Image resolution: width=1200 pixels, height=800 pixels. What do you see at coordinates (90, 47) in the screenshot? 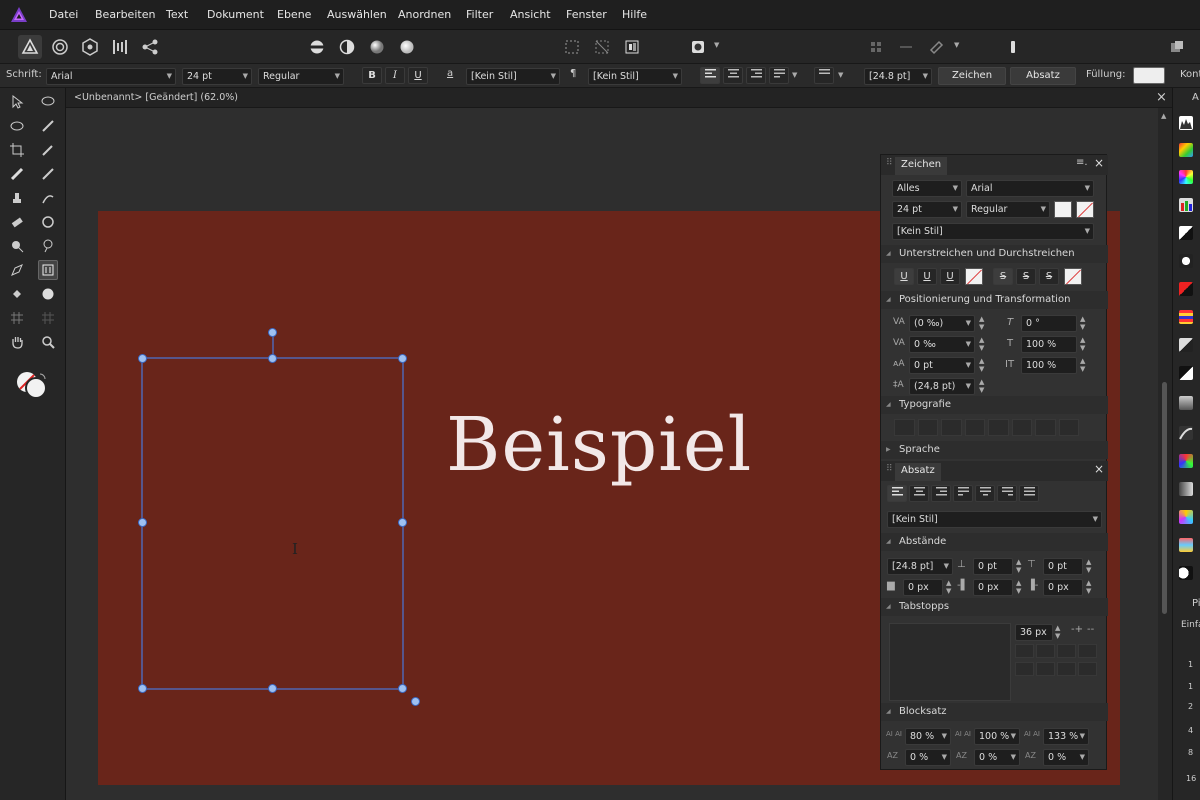
I see `export-persona-icon` at bounding box center [90, 47].